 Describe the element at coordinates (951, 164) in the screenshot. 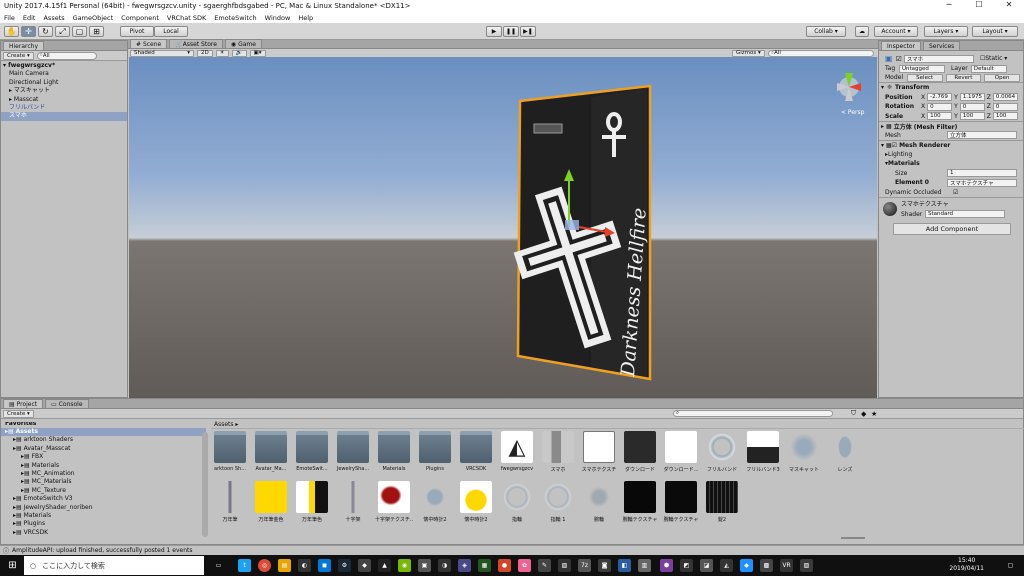

I see `materials-foldout: ▾ Materials` at that location.